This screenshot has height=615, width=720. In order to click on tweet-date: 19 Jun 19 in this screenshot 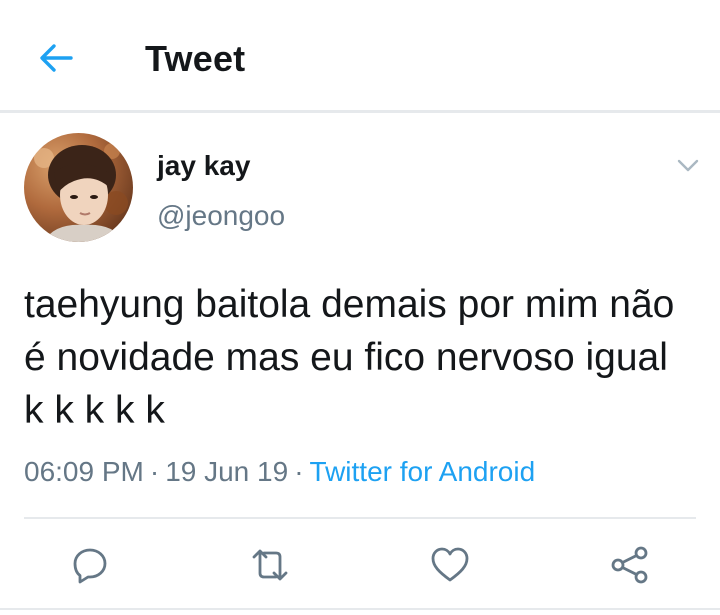, I will do `click(227, 471)`.